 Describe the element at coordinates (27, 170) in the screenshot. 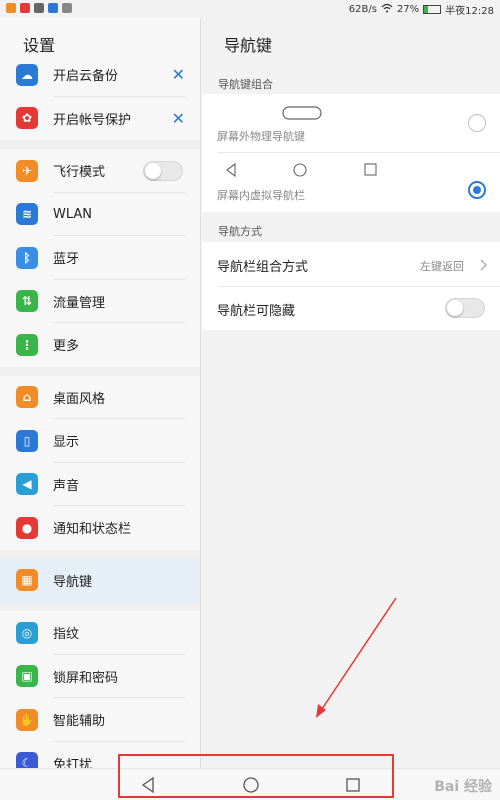

I see `airplane-icon: ✈` at that location.